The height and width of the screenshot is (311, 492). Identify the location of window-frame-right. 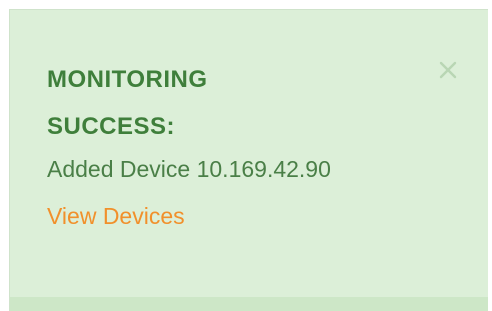
(490, 155).